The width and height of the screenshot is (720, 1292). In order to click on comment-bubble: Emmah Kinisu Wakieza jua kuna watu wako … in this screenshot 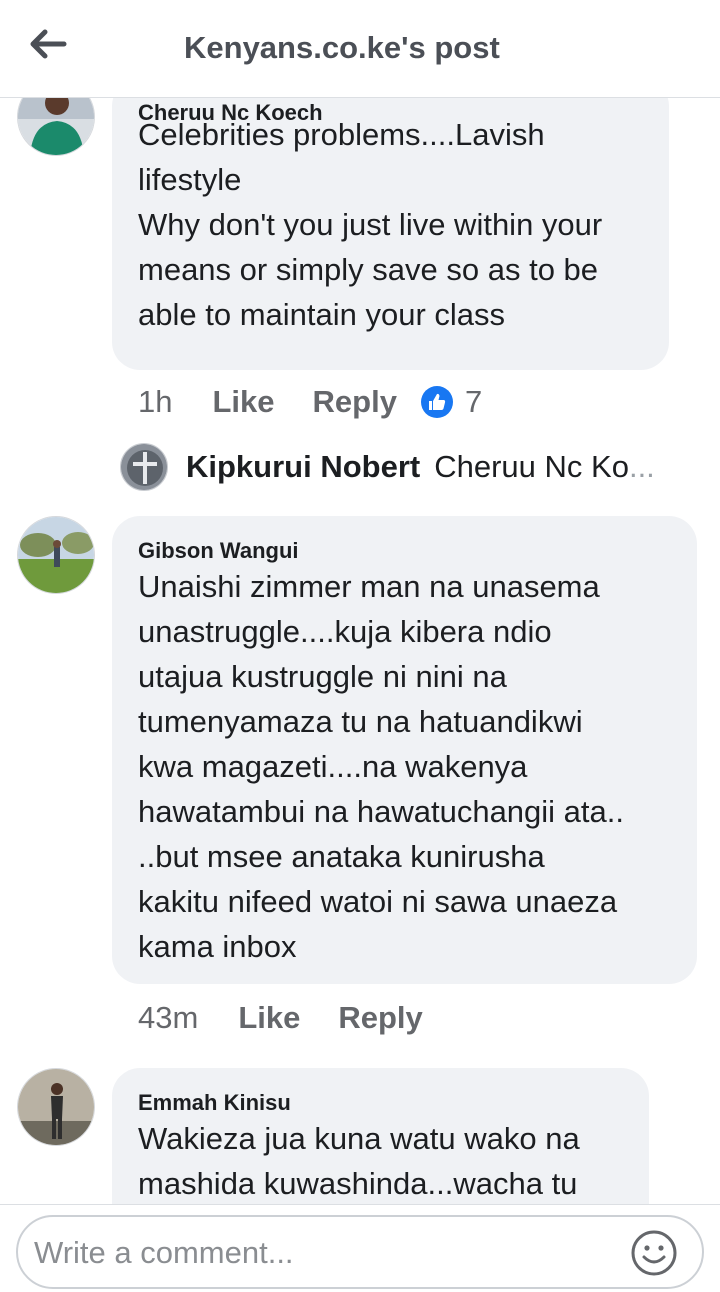, I will do `click(380, 1136)`.